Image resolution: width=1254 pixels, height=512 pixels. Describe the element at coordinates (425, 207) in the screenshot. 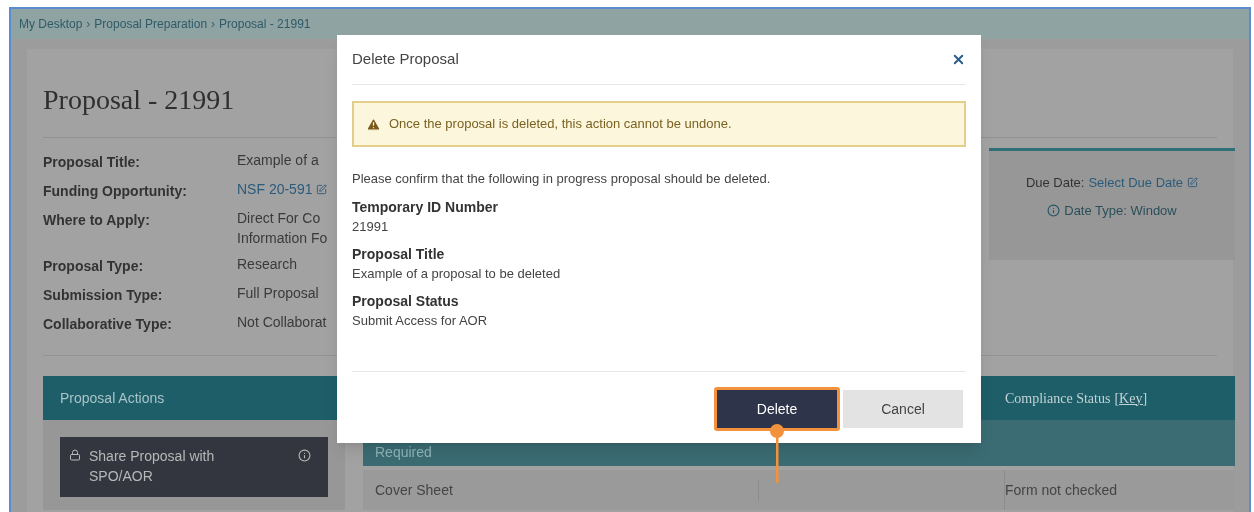

I see `field-label: Temporary ID Number` at that location.